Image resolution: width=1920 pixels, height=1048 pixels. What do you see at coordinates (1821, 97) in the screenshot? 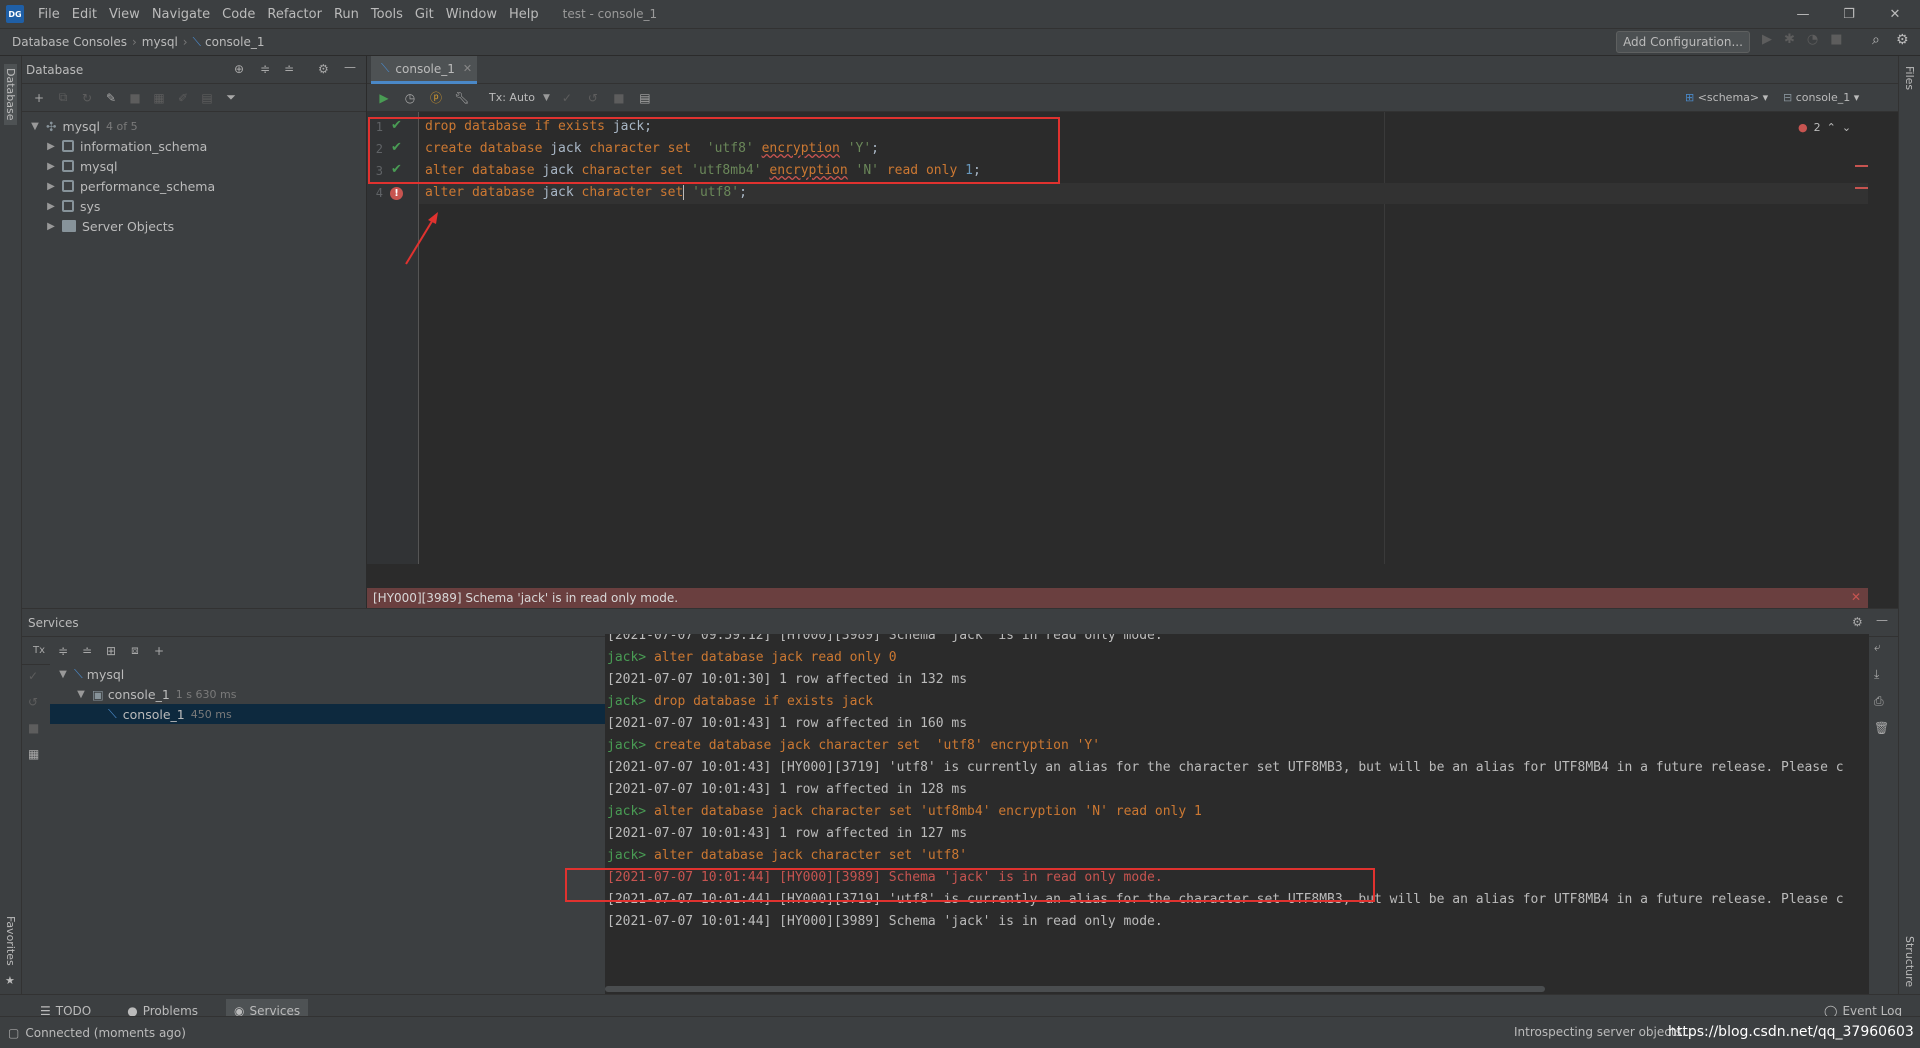
I see `console-selector: ⊟ console_1 ▾` at bounding box center [1821, 97].